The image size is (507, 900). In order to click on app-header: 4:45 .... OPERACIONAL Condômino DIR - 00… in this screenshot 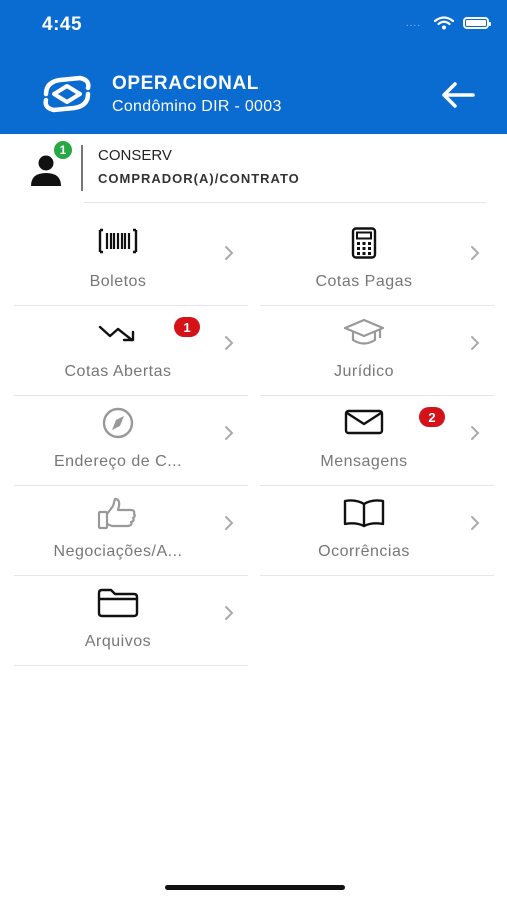, I will do `click(253, 67)`.